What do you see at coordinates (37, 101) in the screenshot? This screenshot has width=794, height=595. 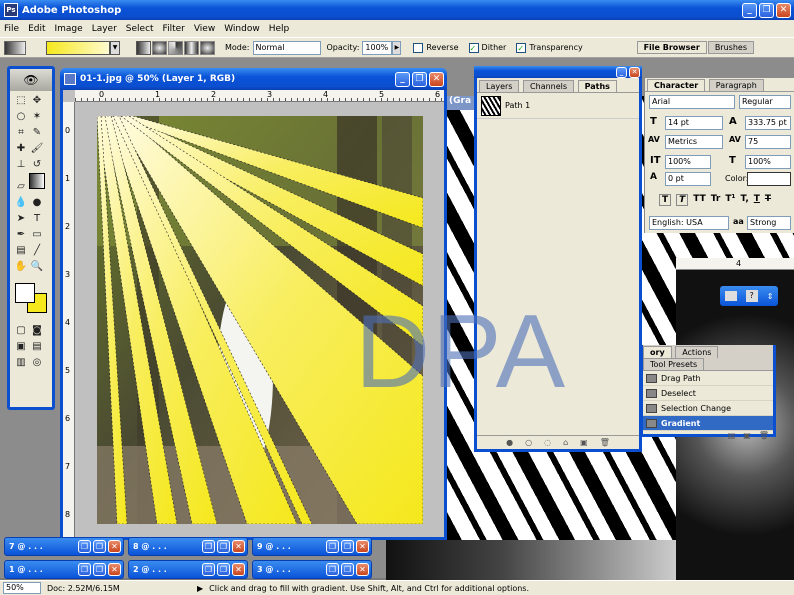 I see `move-tool-icon: ✥` at bounding box center [37, 101].